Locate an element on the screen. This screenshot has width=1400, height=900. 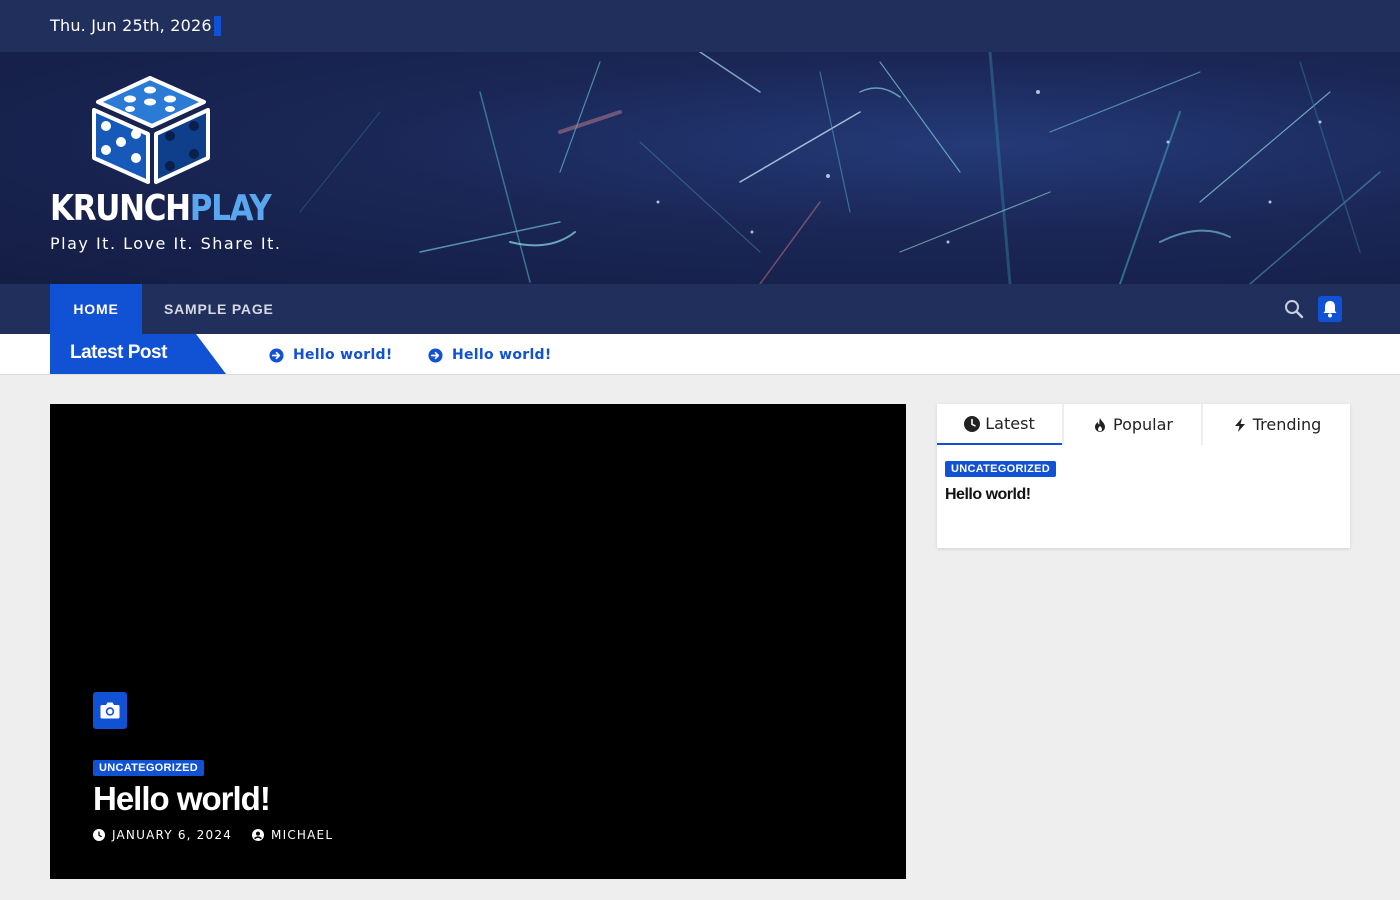
current-date: Thu. Jun 25th, 2026 is located at coordinates (131, 25).